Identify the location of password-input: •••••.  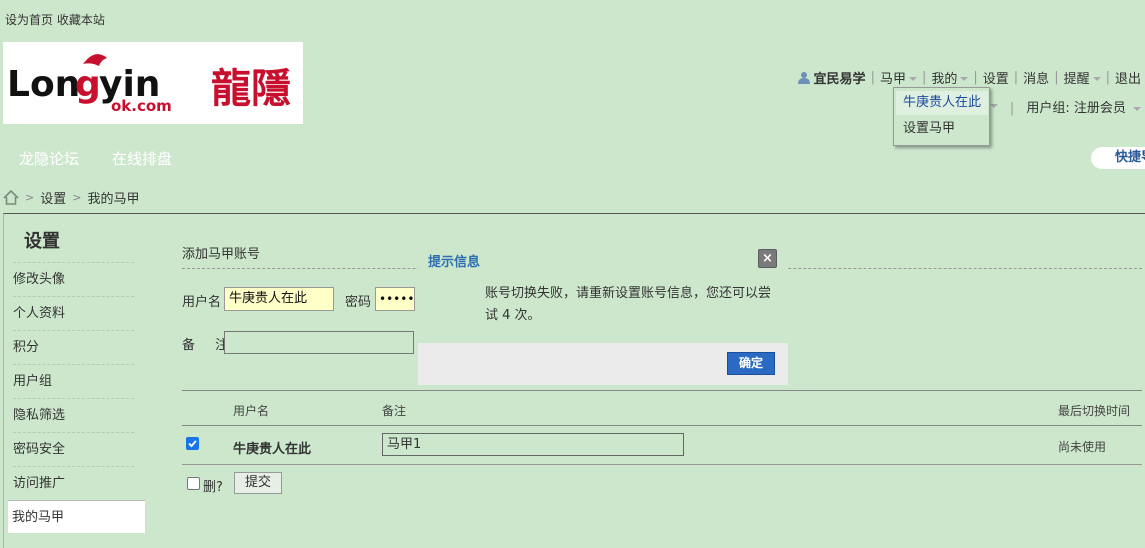
(395, 299).